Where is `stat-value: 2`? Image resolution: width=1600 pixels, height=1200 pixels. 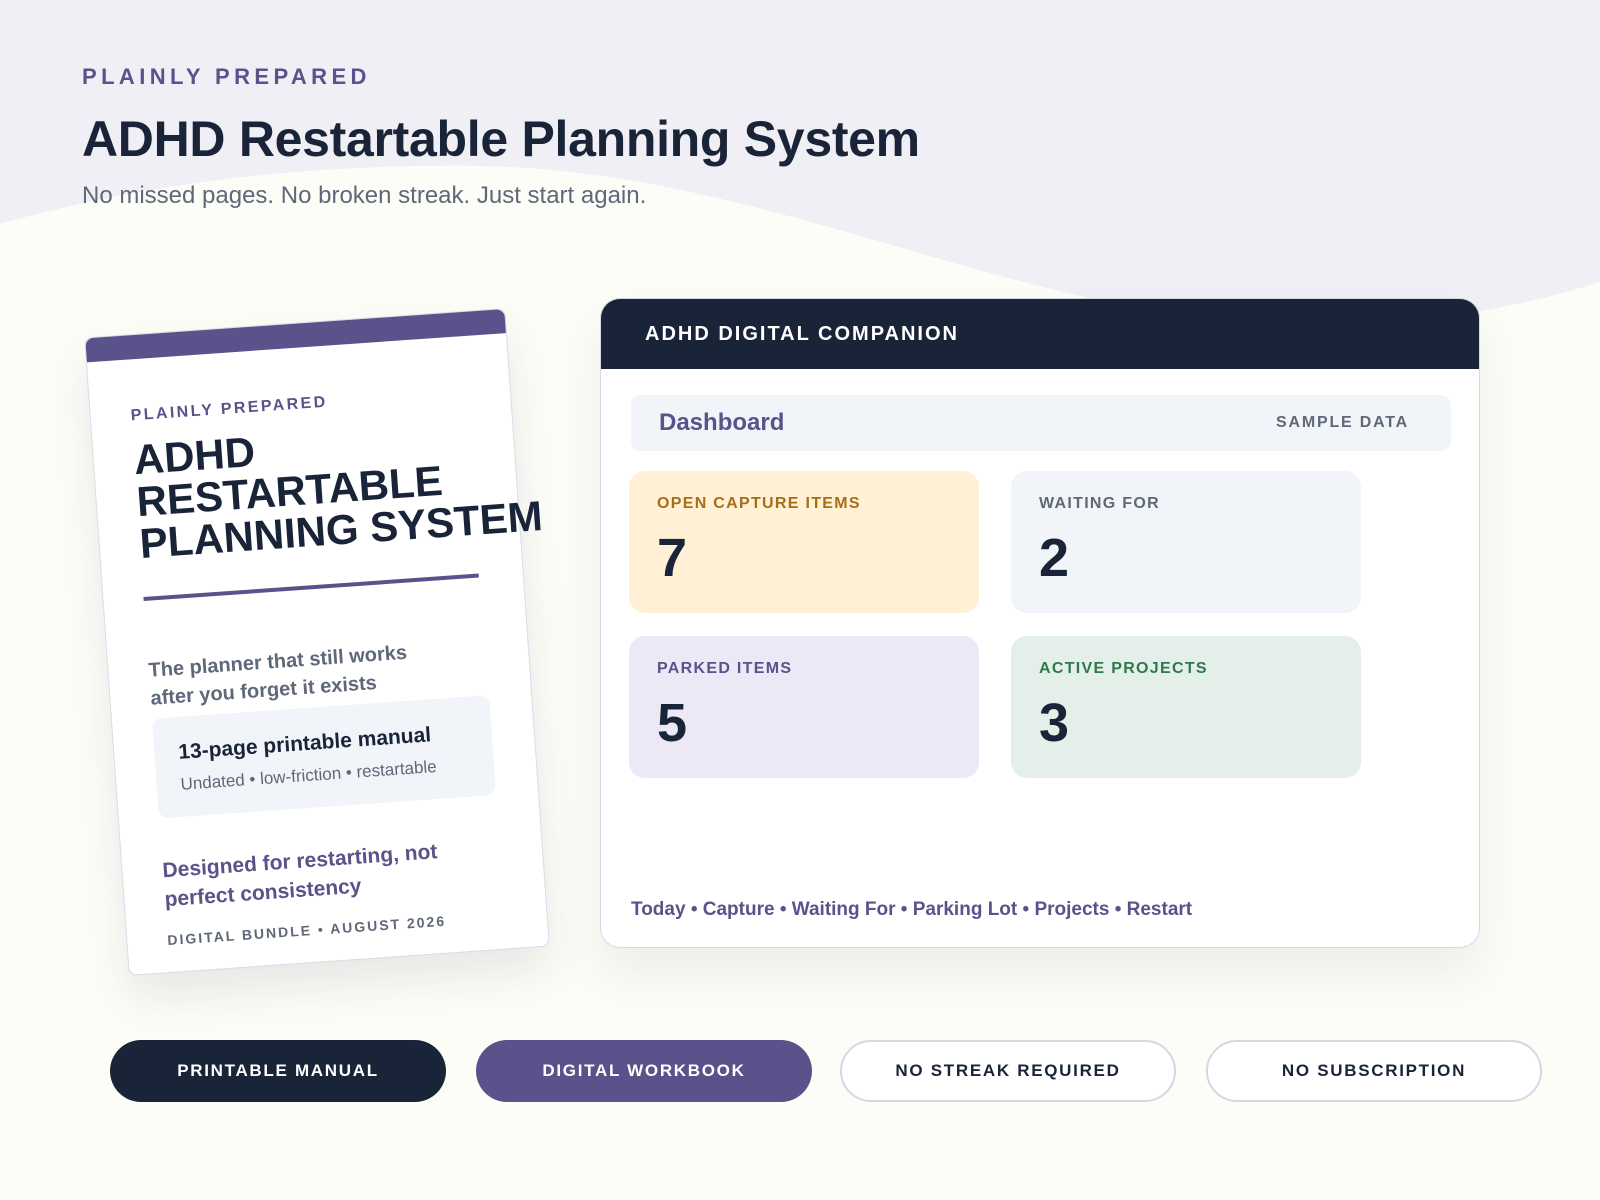
stat-value: 2 is located at coordinates (1054, 558).